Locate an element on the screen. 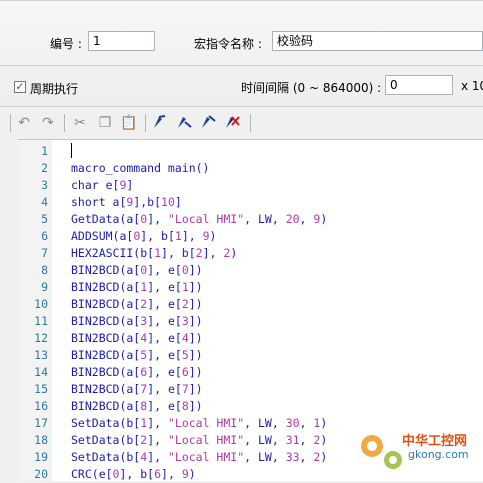 This screenshot has height=483, width=483. line-number: 20 is located at coordinates (41, 474).